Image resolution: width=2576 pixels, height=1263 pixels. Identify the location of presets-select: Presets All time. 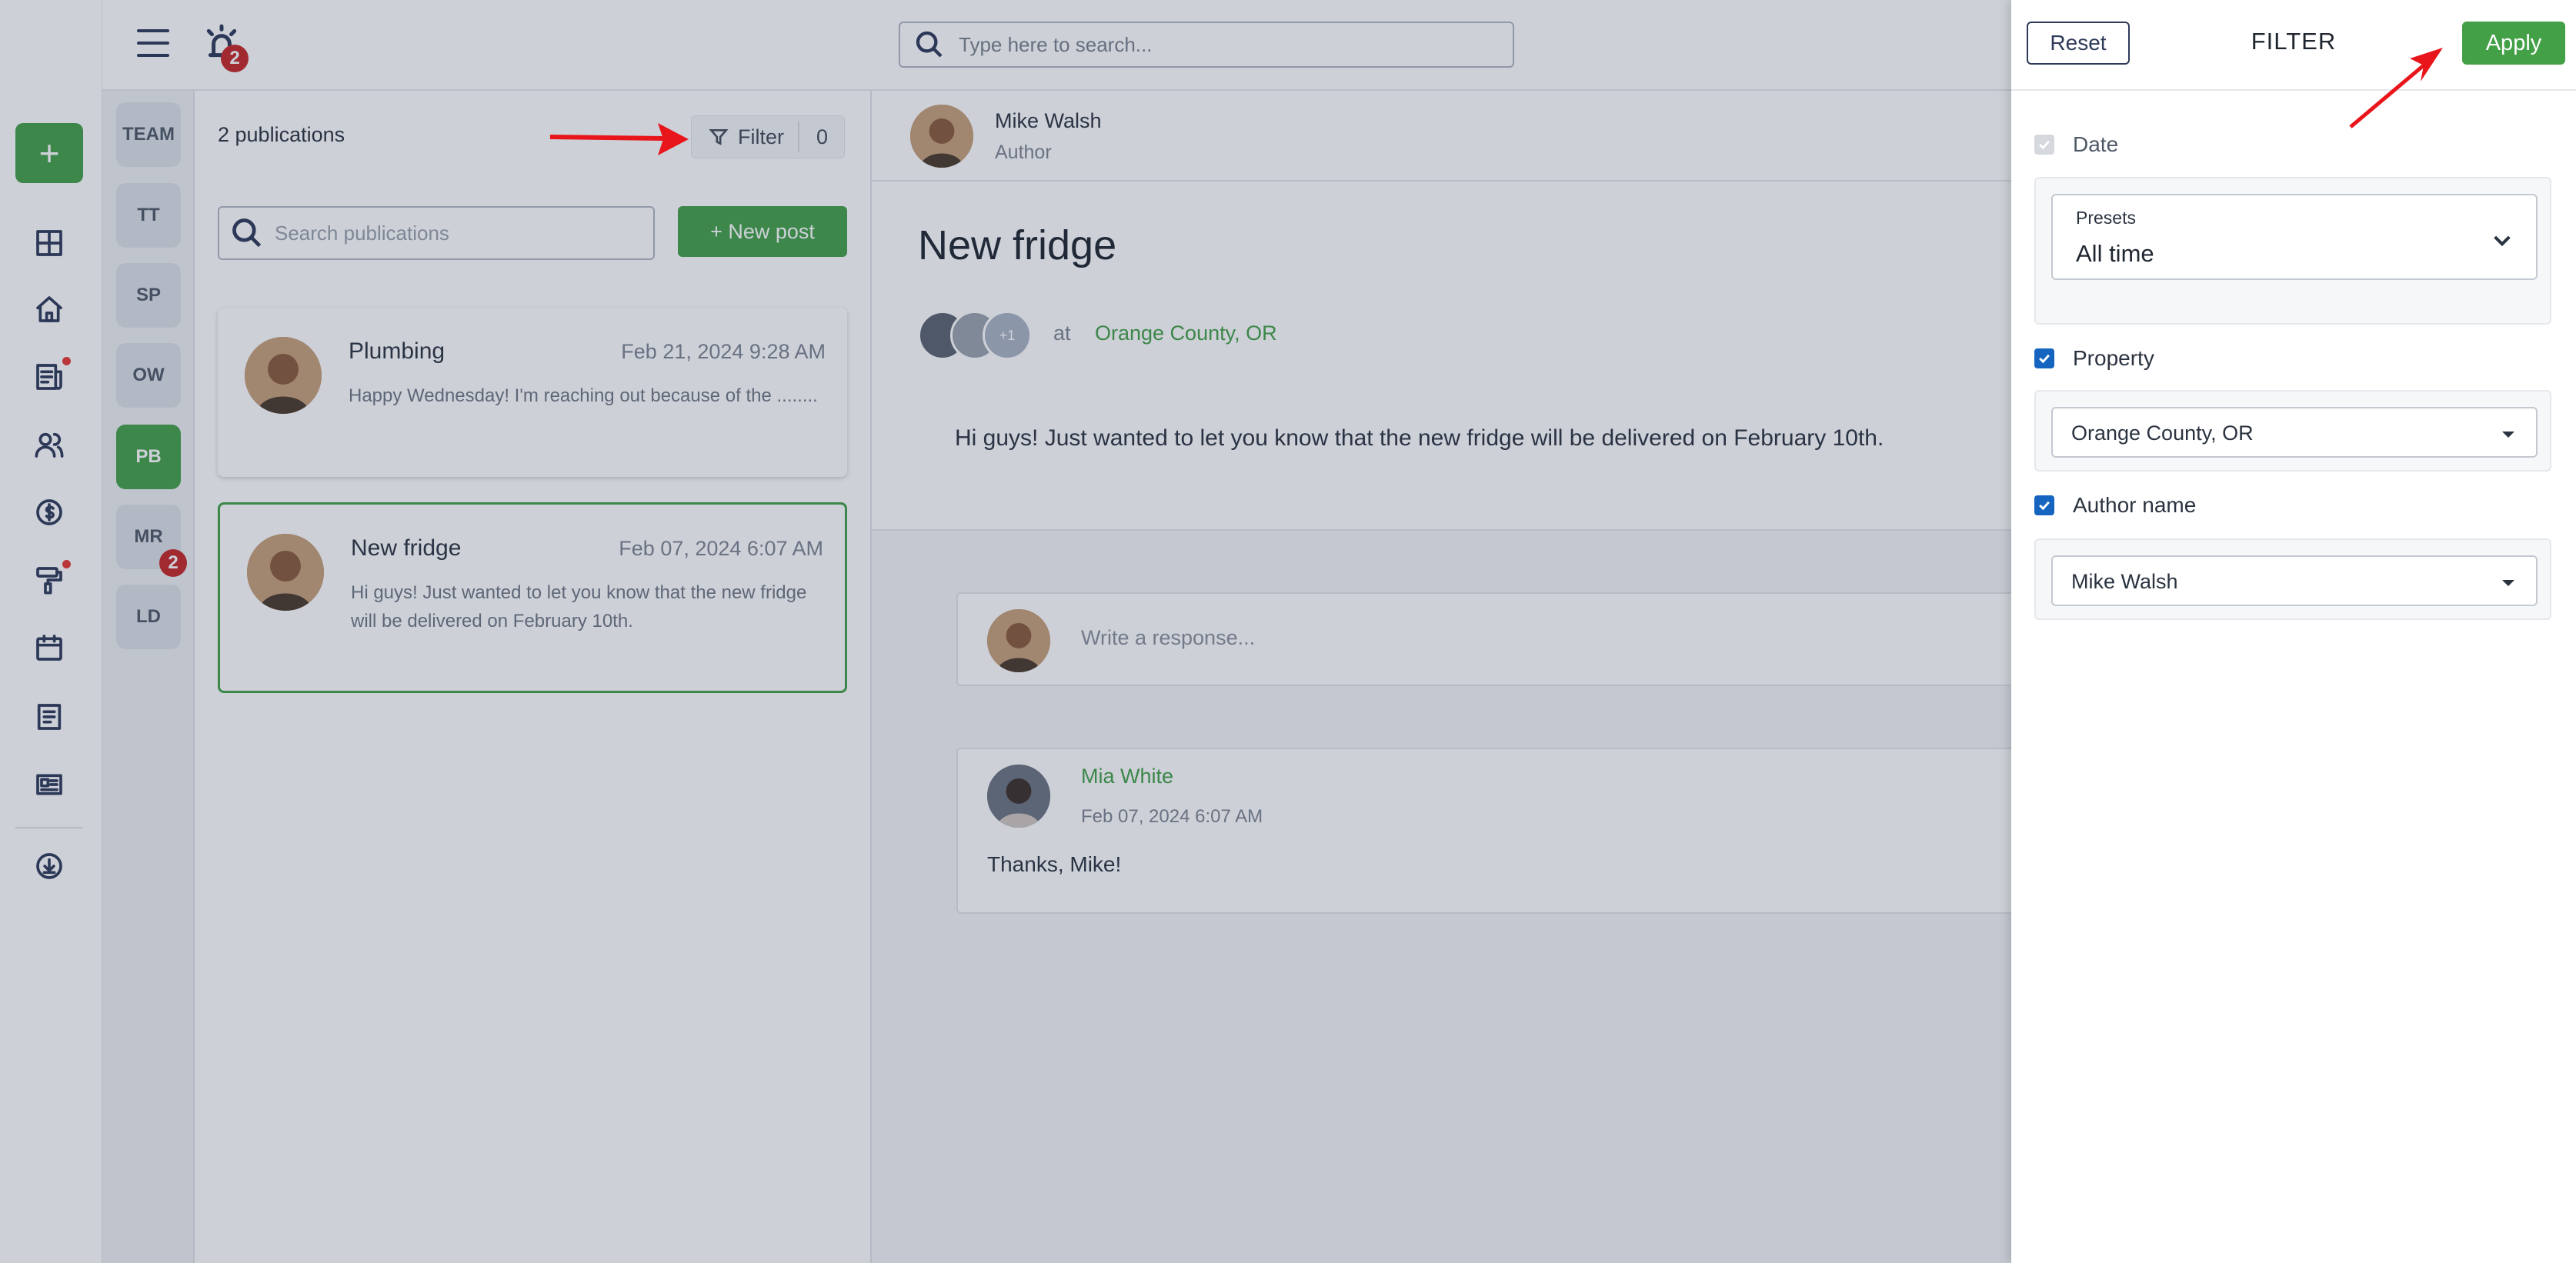
(2295, 237).